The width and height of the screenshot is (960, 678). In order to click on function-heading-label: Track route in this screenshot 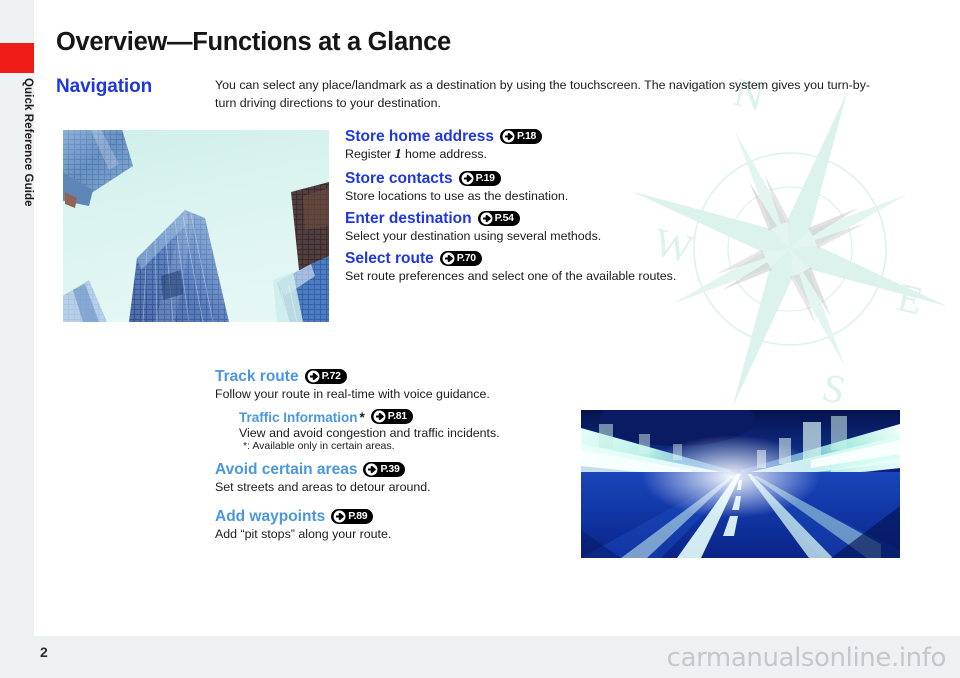, I will do `click(257, 376)`.